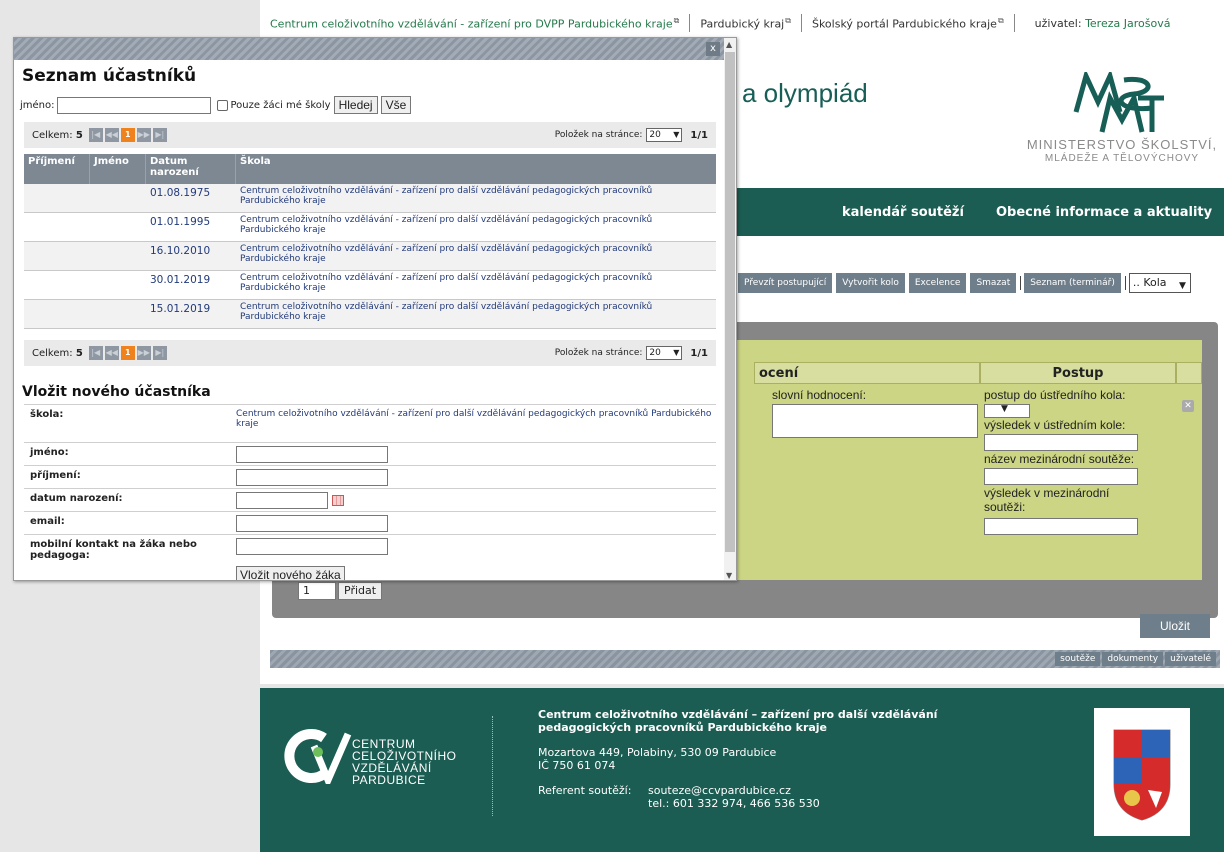 The width and height of the screenshot is (1224, 852). Describe the element at coordinates (133, 105) in the screenshot. I see `name-filter-input` at that location.